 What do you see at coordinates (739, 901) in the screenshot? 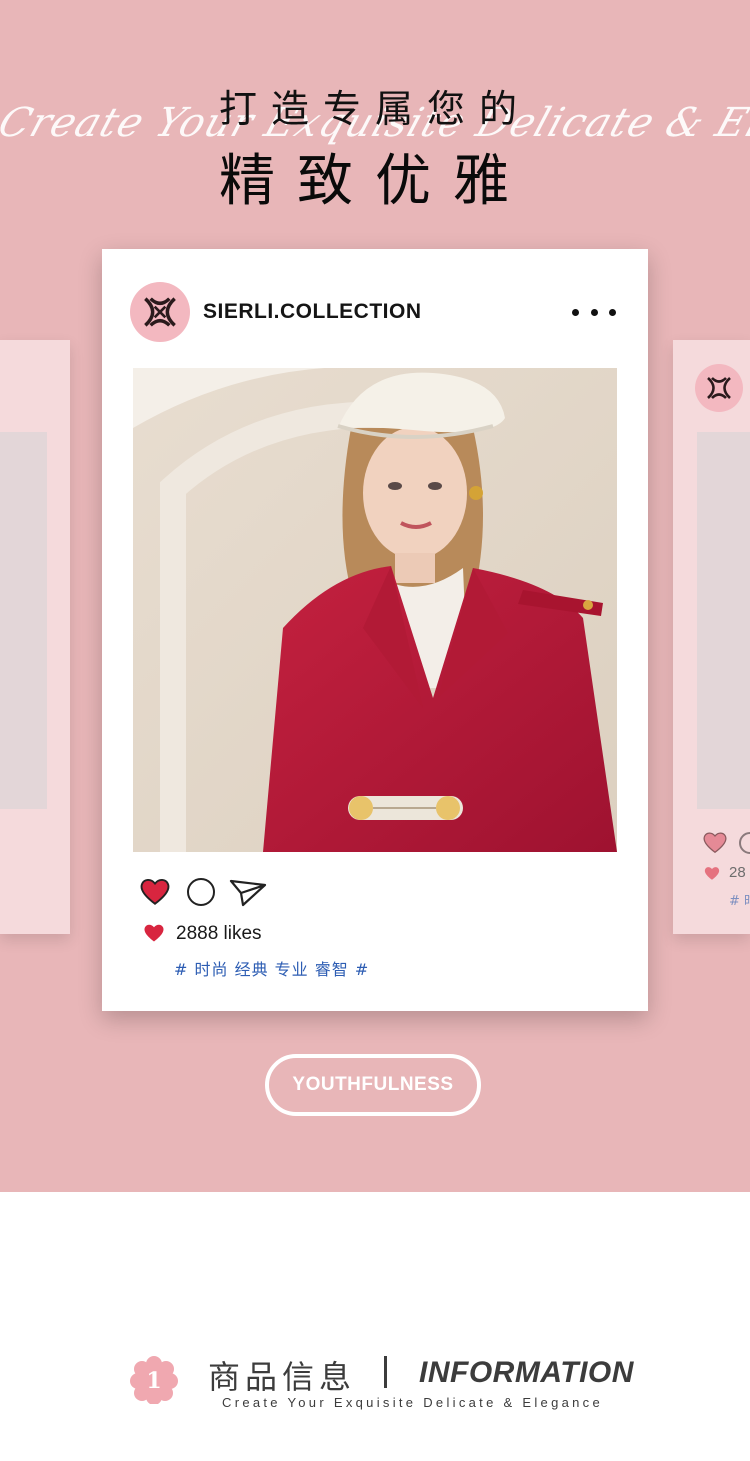
I see `side-hashtags: # 时` at bounding box center [739, 901].